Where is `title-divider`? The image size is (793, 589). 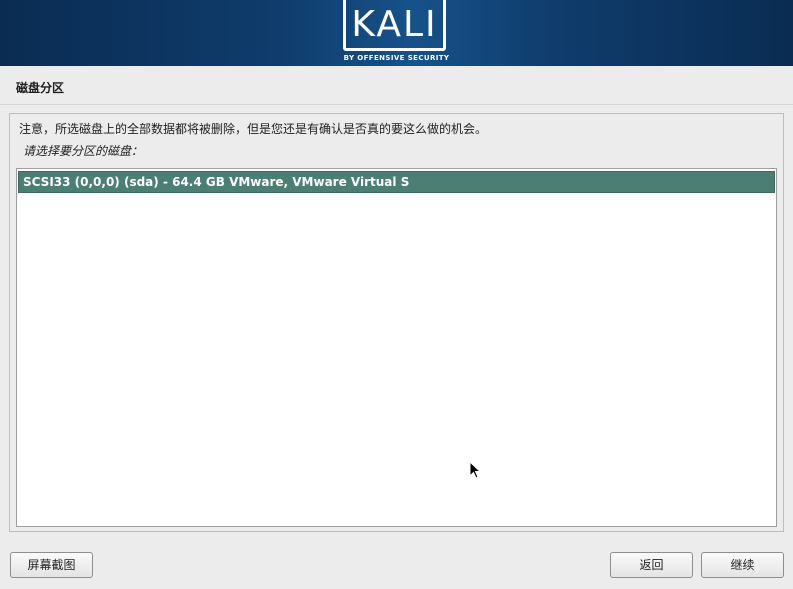 title-divider is located at coordinates (396, 104).